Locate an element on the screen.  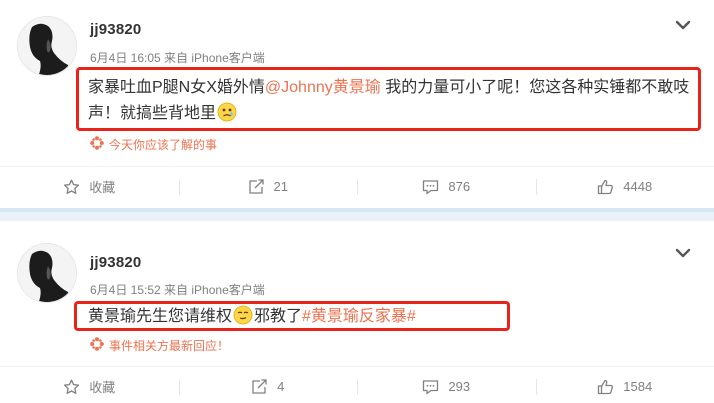
action-bar: 收藏 21 876 4448 is located at coordinates (357, 186).